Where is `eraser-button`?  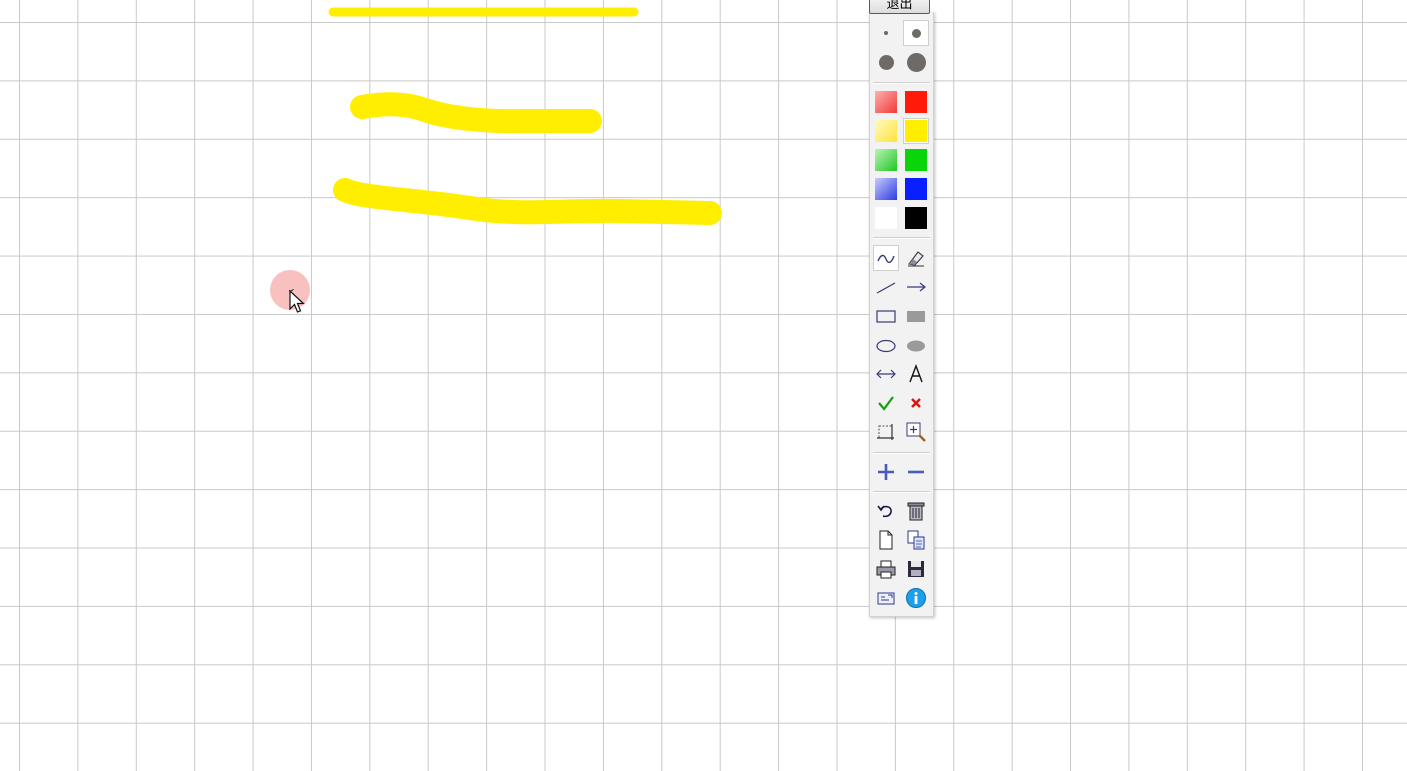 eraser-button is located at coordinates (916, 258).